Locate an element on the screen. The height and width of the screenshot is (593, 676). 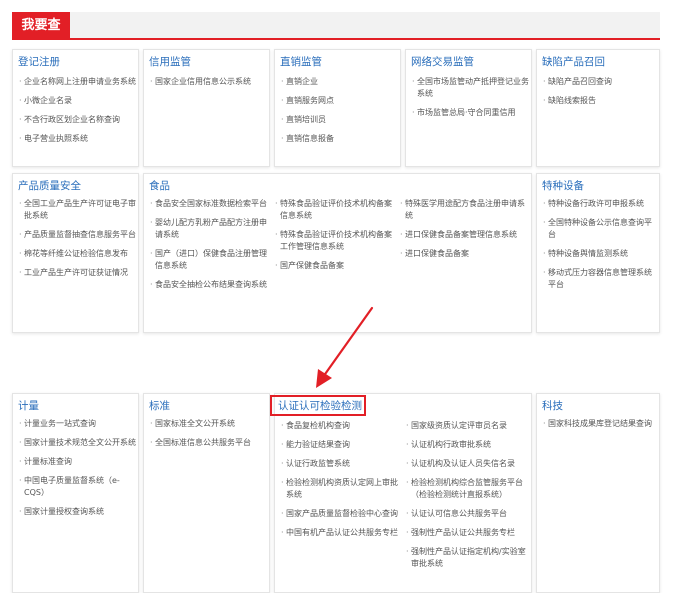
list-wangluo: 全国市场监管动产抵押登记业务系统 市场监管总局·守合同重信用 is located at coordinates (471, 101).